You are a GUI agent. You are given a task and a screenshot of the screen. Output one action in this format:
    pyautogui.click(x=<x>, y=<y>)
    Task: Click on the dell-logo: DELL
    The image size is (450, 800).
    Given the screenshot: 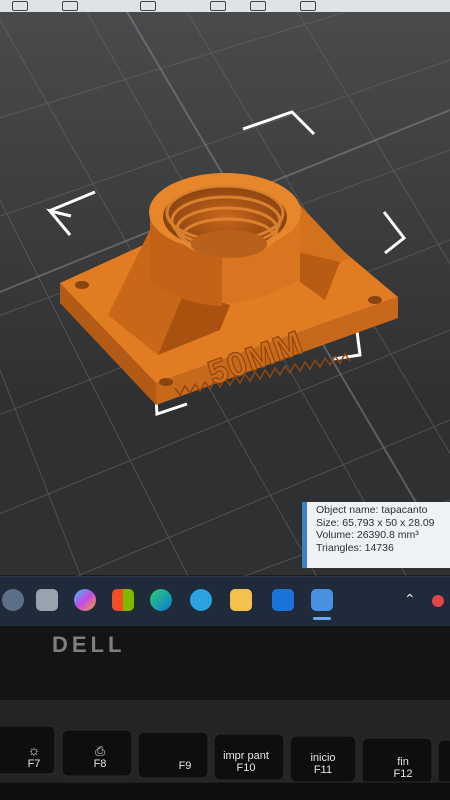 What is the action you would take?
    pyautogui.click(x=88, y=644)
    